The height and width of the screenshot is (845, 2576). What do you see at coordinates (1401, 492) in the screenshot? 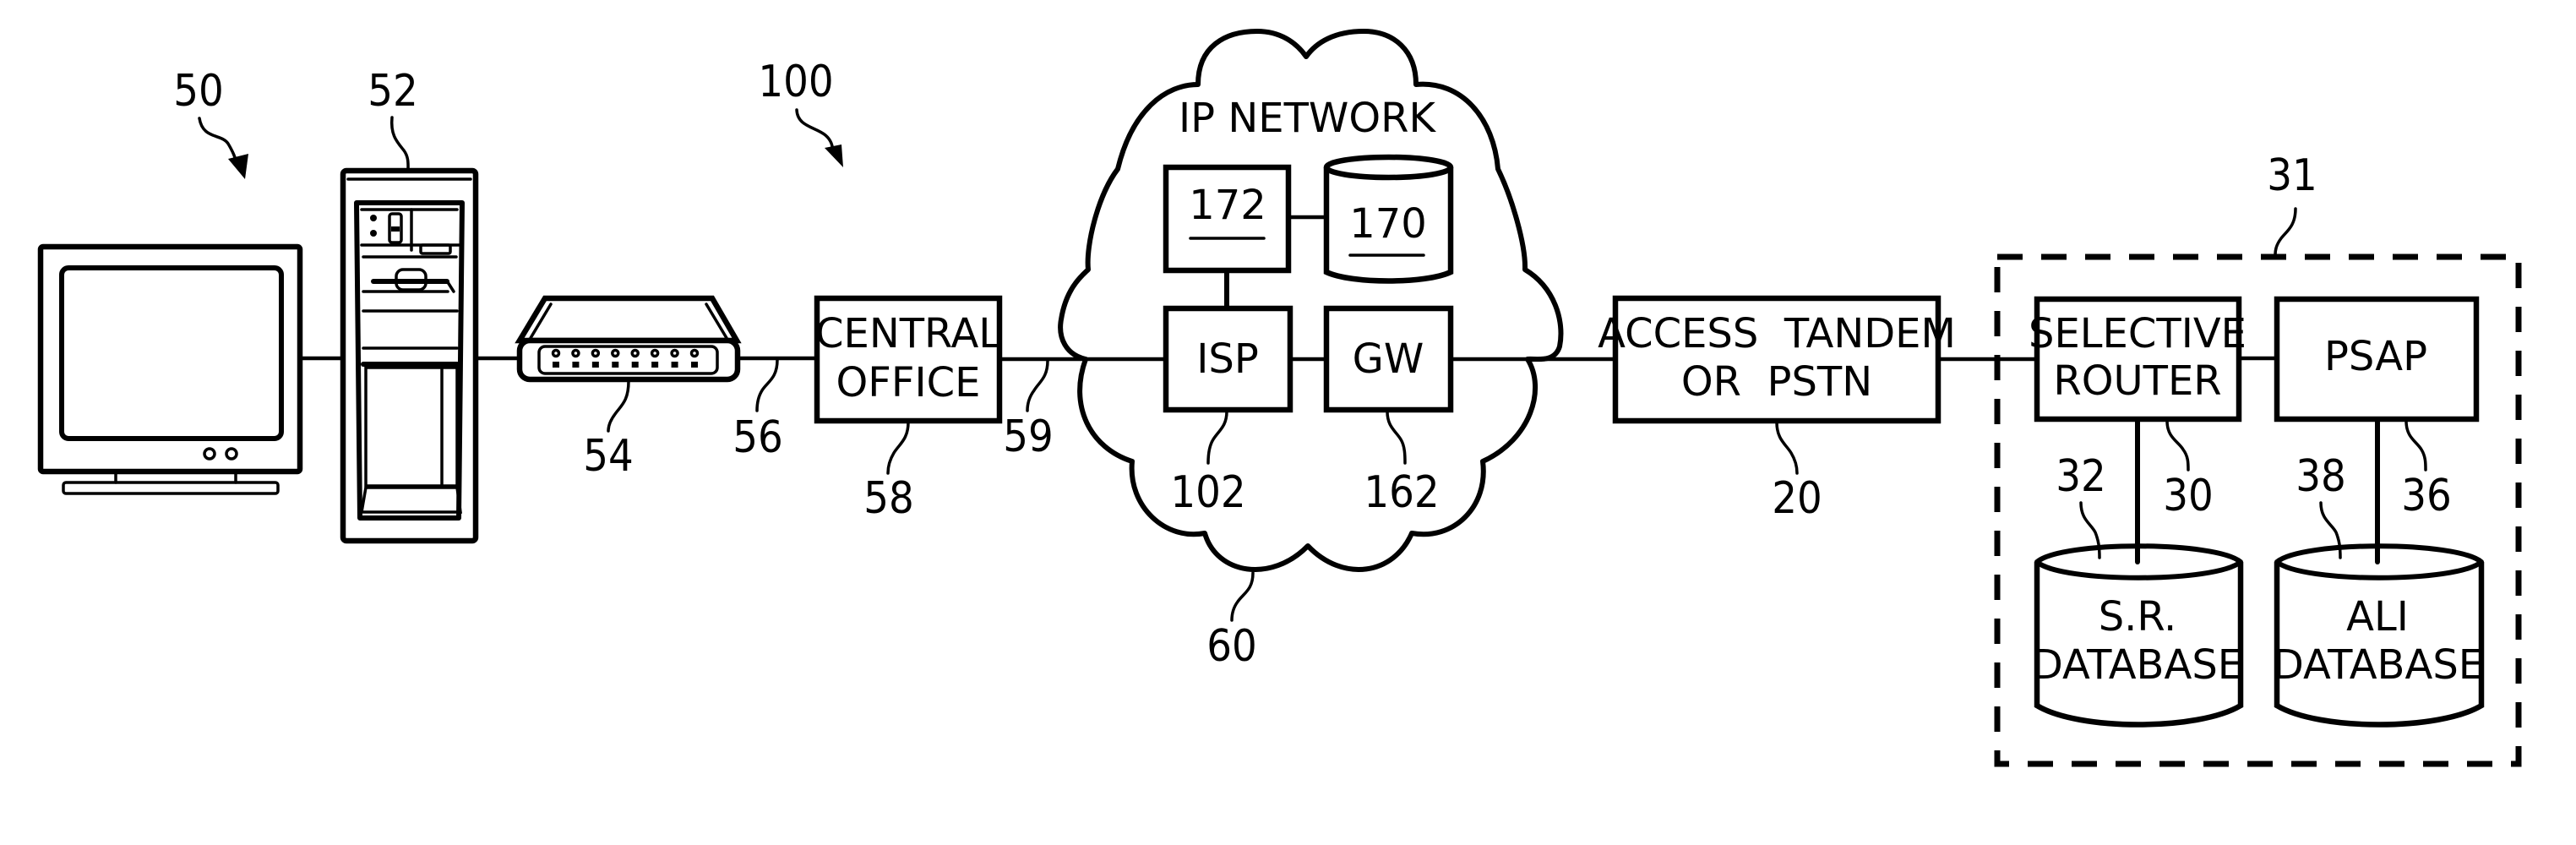
I see `ref-label-gateway: 162` at bounding box center [1401, 492].